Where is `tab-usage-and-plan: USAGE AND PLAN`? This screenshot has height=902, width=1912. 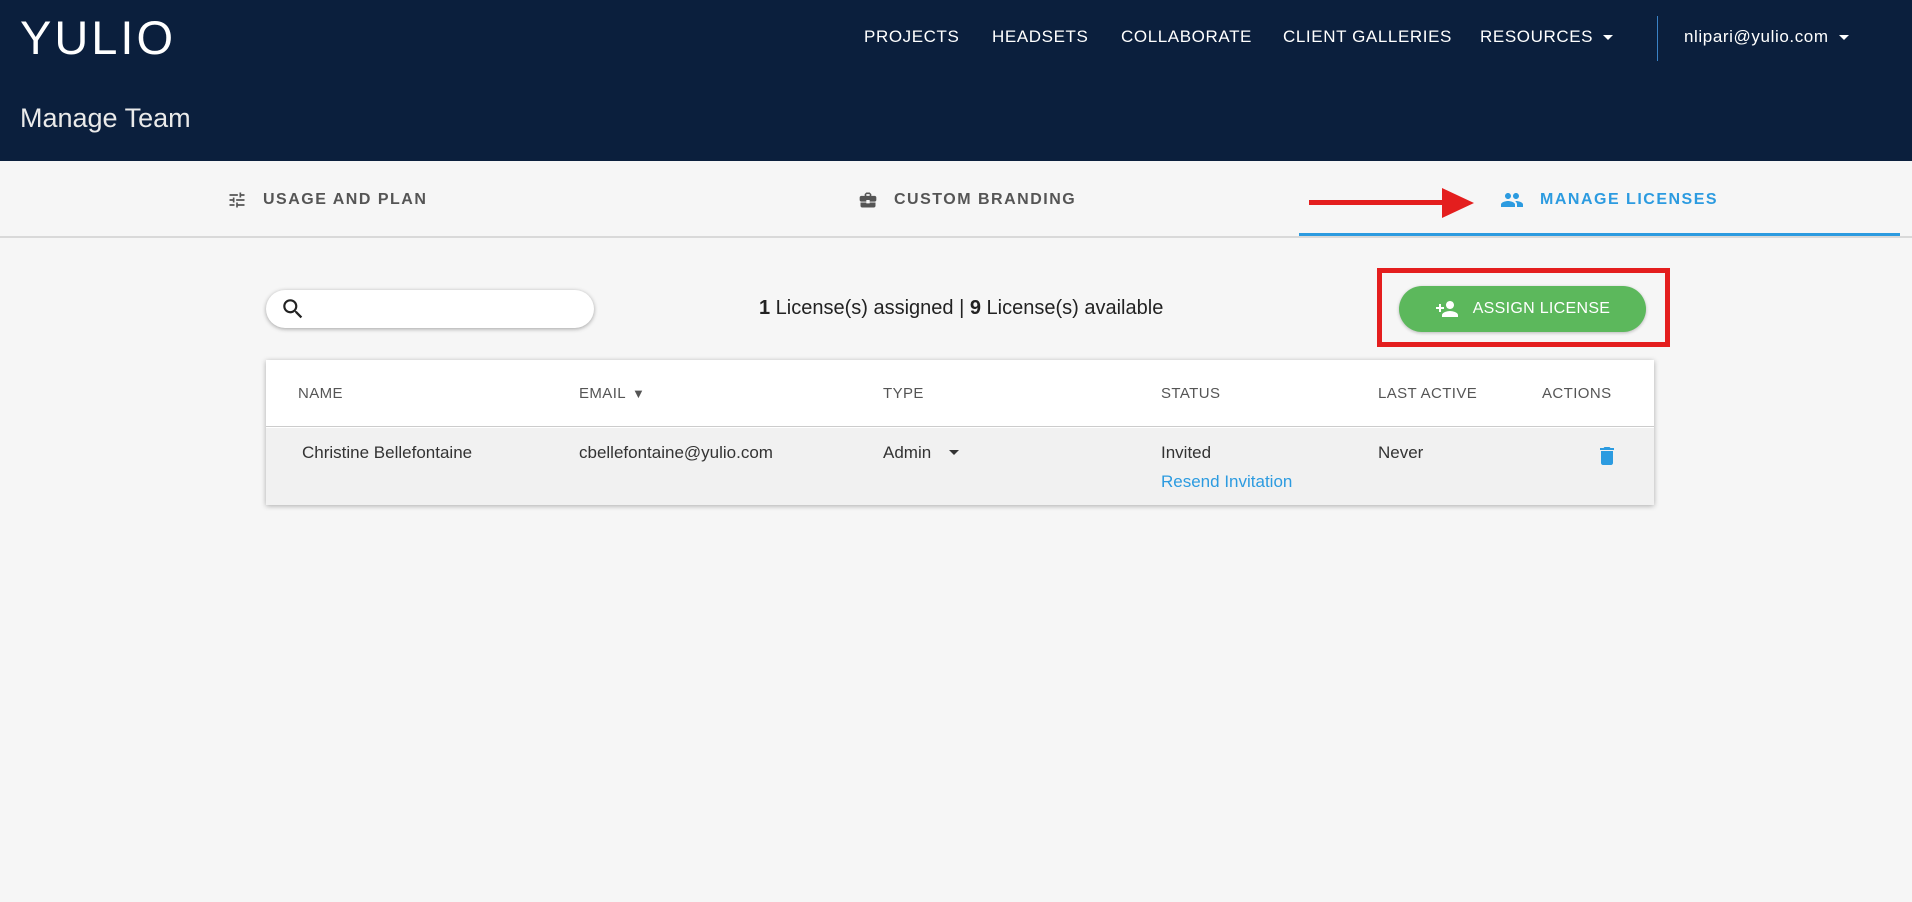 tab-usage-and-plan: USAGE AND PLAN is located at coordinates (327, 199).